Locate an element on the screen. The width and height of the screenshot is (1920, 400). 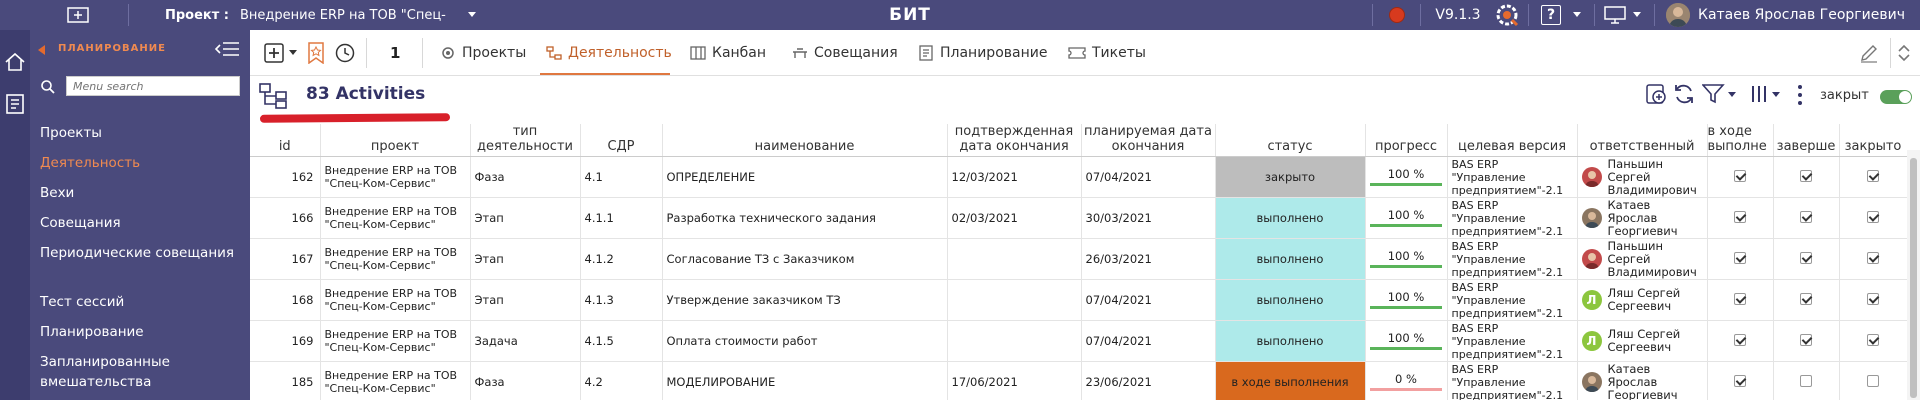
col-id: id is located at coordinates (285, 140).